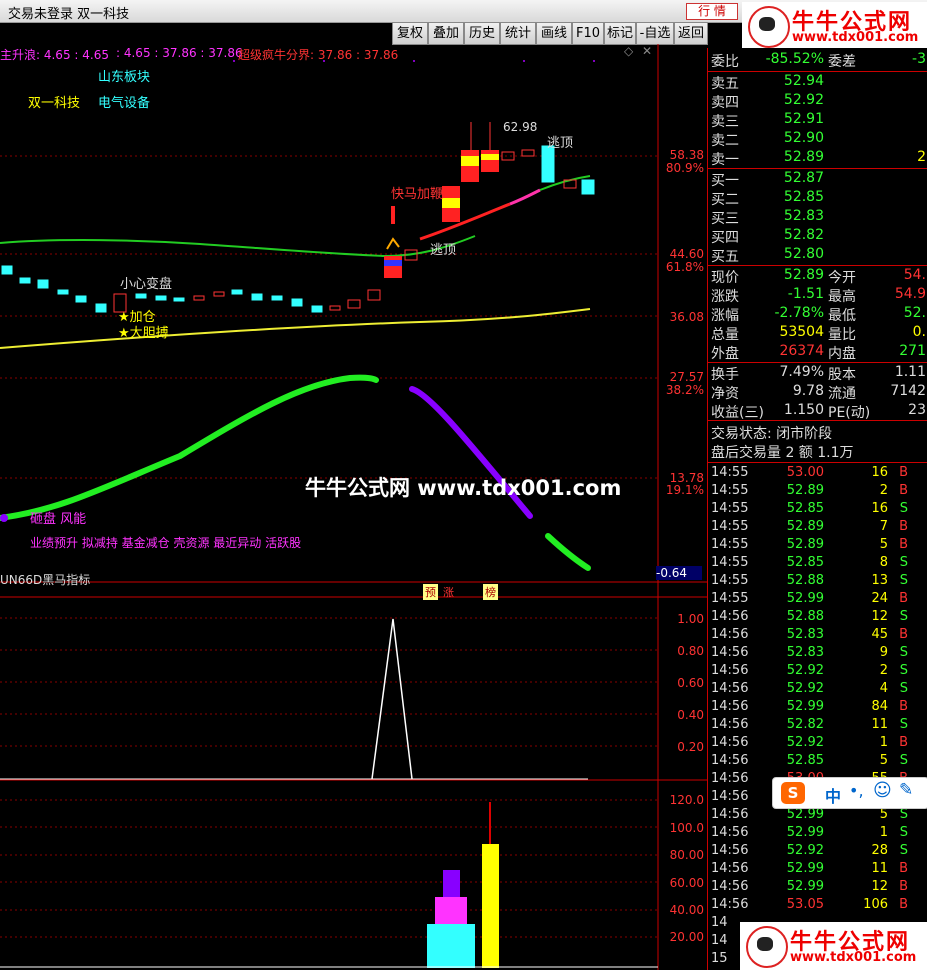 Image resolution: width=927 pixels, height=970 pixels. I want to click on buy-level-row: 买五 52.80, so click(817, 255).